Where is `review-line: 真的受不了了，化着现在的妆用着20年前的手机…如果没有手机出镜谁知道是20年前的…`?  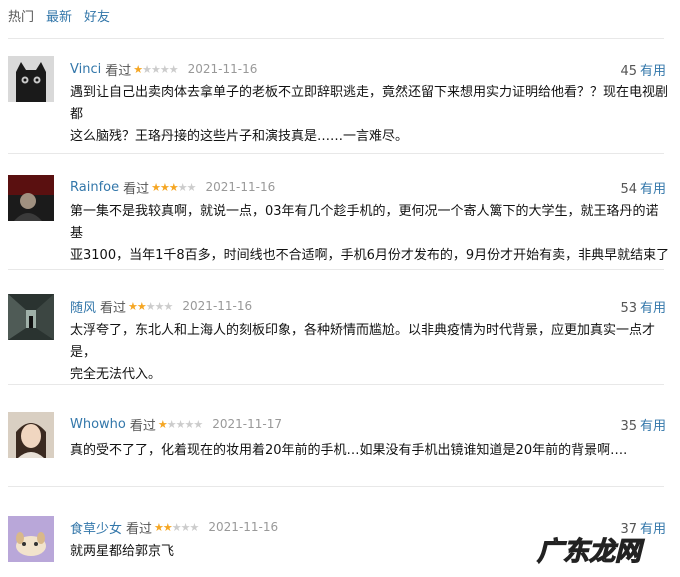
review-line: 真的受不了了，化着现在的妆用着20年前的手机…如果没有手机出镜谁知道是20年前的… is located at coordinates (349, 450).